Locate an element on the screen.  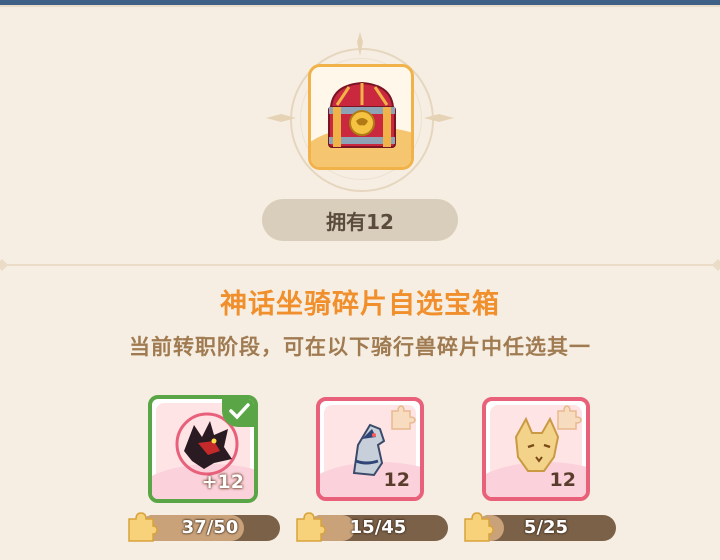
progress-text-3: 5/25 is located at coordinates (546, 527).